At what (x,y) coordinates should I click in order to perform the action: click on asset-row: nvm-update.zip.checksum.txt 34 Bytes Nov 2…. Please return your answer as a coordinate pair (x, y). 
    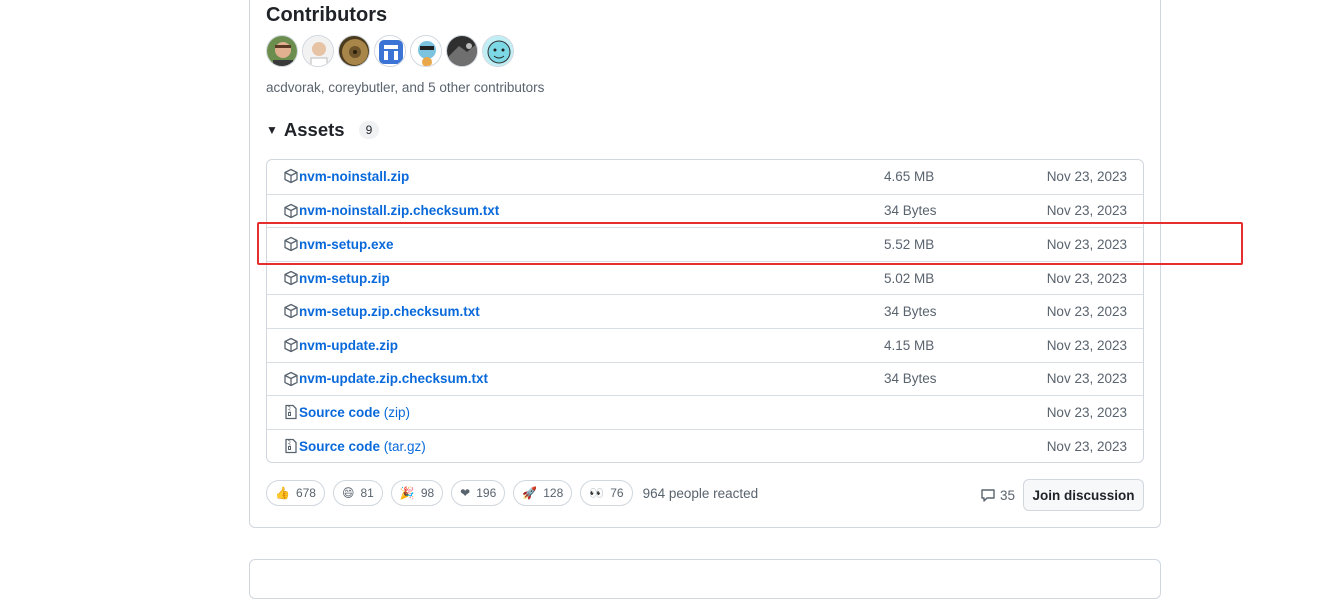
    Looking at the image, I should click on (705, 378).